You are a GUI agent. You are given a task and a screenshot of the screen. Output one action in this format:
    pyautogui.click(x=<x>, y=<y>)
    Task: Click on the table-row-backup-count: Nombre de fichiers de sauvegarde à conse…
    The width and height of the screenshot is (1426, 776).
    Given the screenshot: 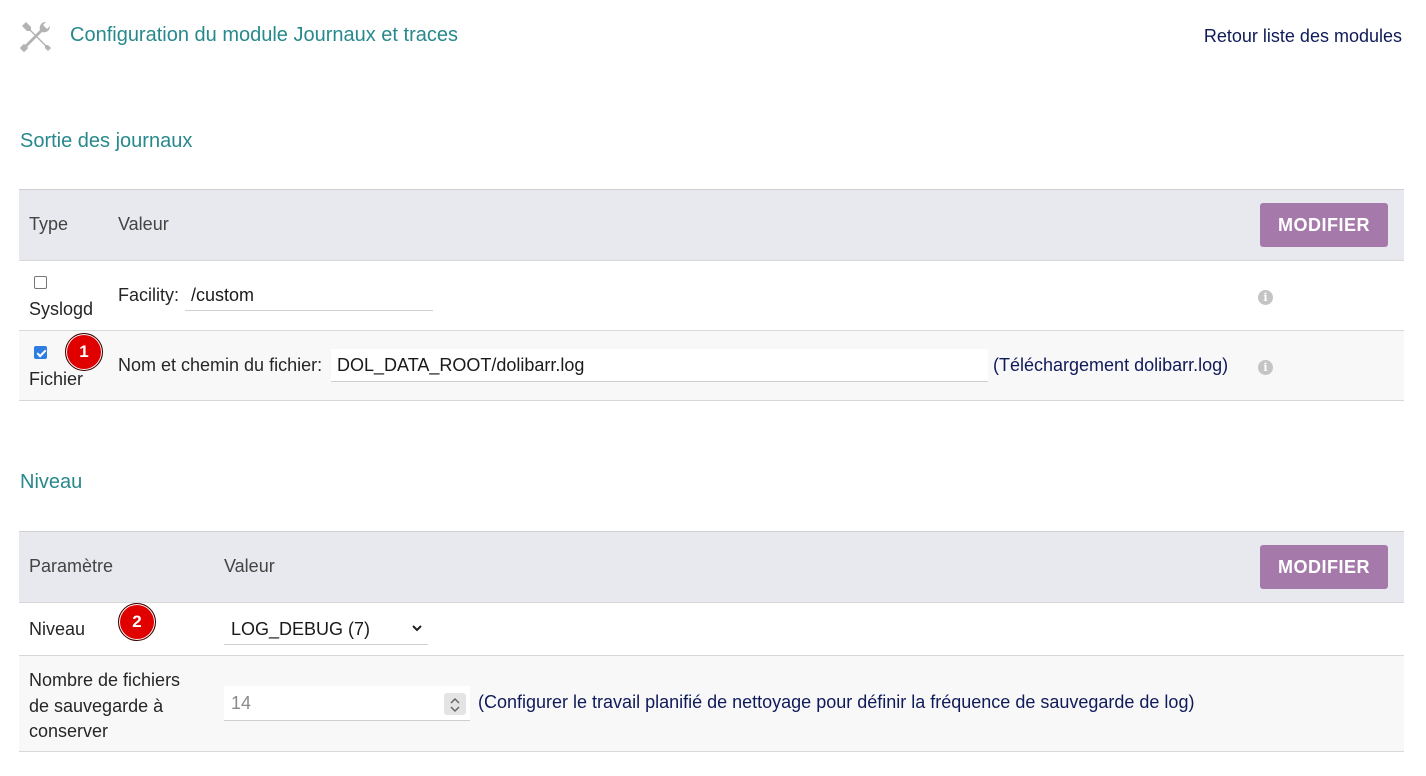 What is the action you would take?
    pyautogui.click(x=711, y=704)
    